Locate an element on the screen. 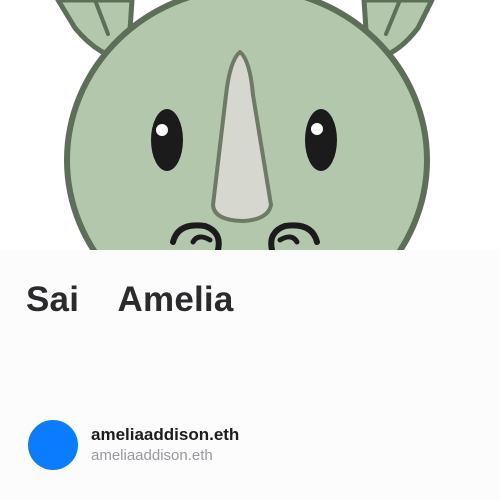  owner-avatar is located at coordinates (53, 445).